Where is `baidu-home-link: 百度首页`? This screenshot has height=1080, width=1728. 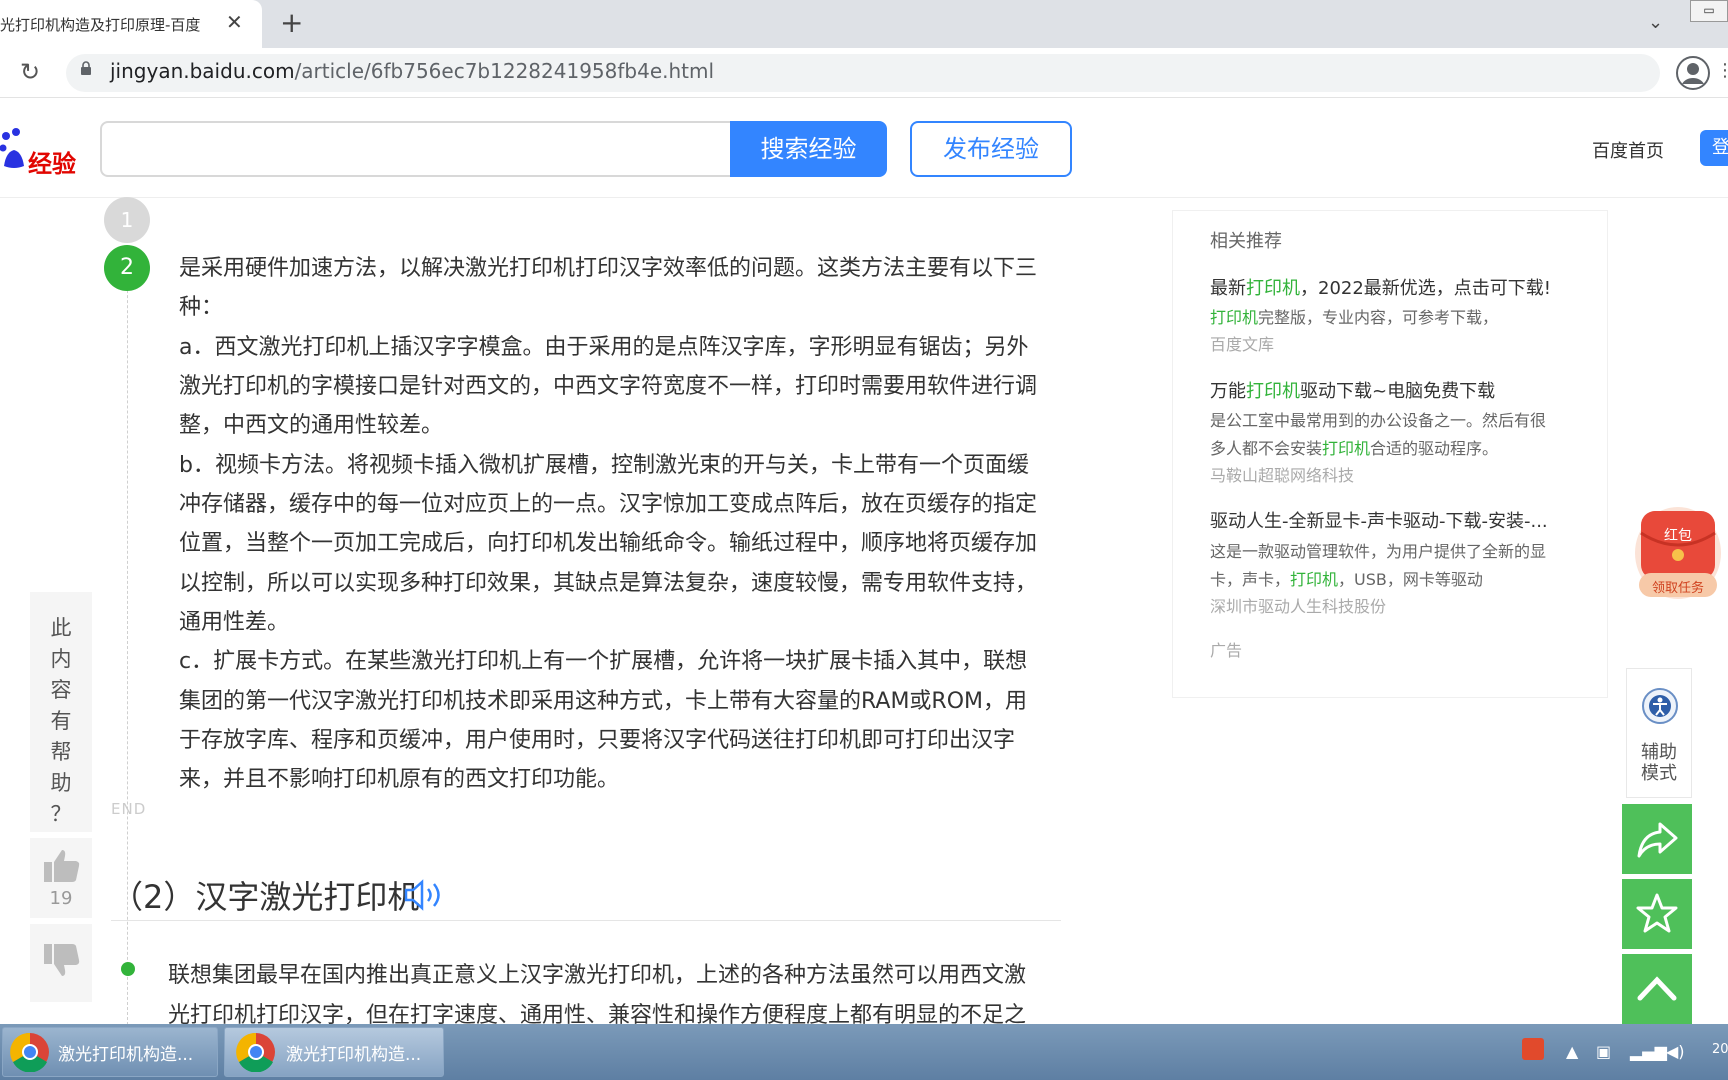 baidu-home-link: 百度首页 is located at coordinates (1628, 150).